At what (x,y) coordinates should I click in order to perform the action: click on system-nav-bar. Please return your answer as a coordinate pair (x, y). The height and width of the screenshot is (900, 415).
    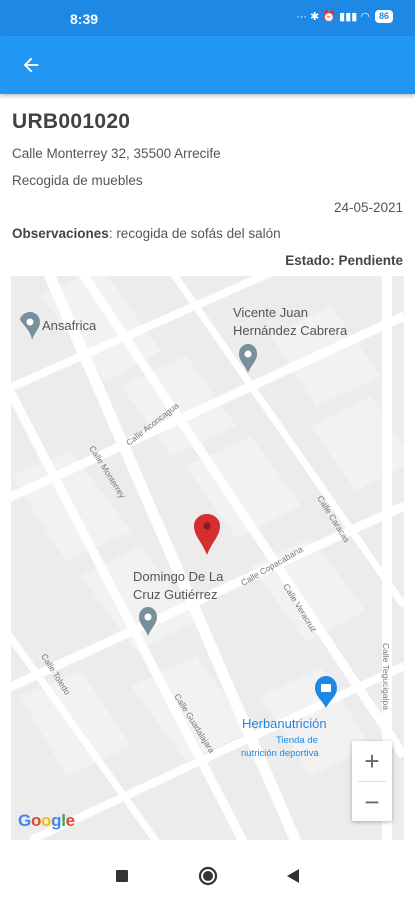
    Looking at the image, I should click on (207, 875).